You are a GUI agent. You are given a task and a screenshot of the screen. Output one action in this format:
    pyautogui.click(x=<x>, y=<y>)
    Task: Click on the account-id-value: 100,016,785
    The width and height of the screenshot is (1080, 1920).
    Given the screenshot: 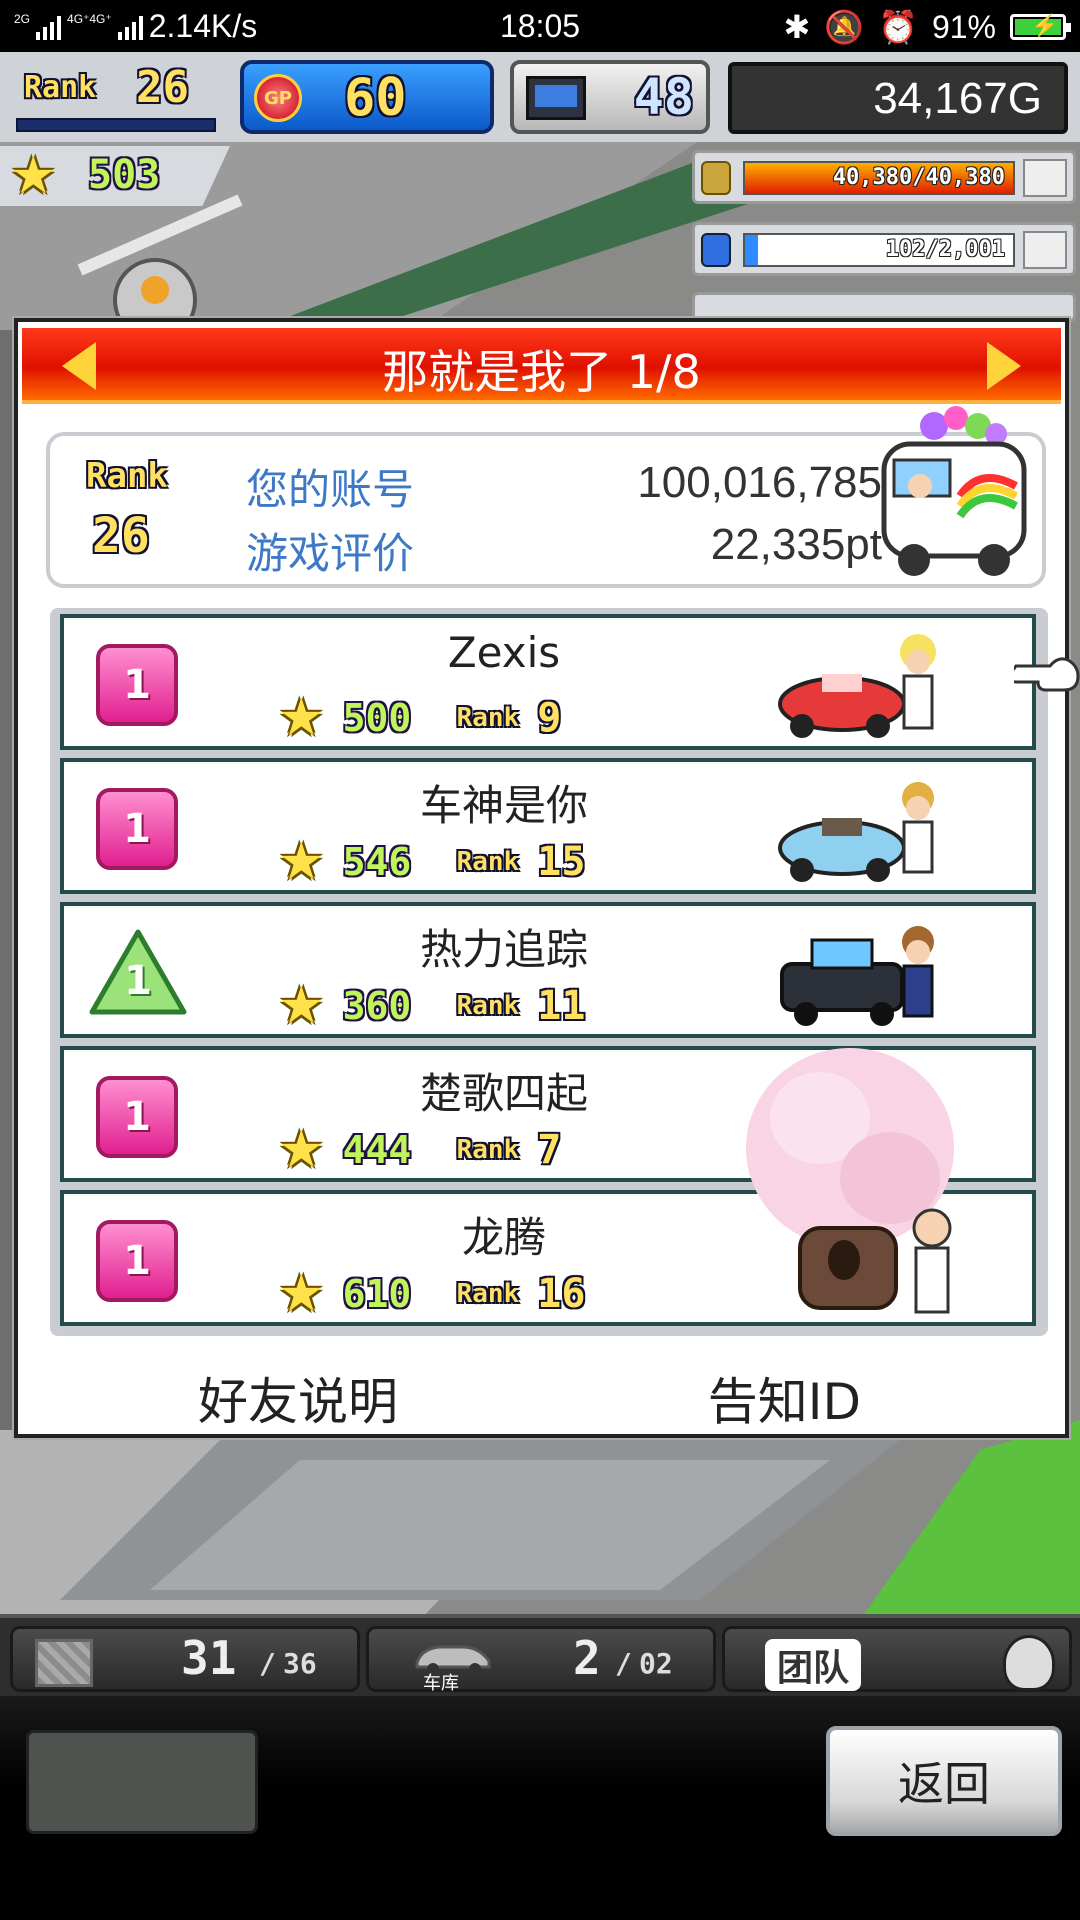 What is the action you would take?
    pyautogui.click(x=759, y=482)
    